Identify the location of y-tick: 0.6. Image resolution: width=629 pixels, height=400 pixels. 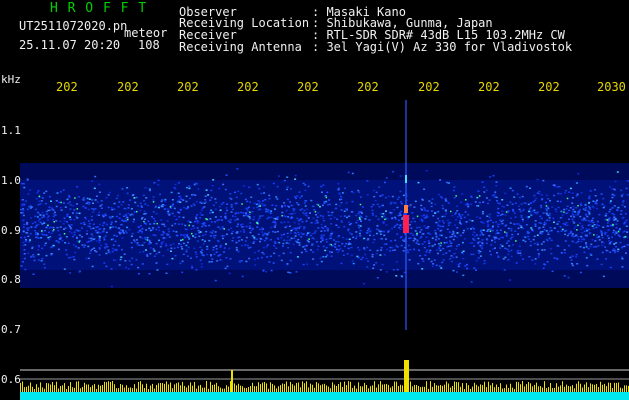
(11, 379).